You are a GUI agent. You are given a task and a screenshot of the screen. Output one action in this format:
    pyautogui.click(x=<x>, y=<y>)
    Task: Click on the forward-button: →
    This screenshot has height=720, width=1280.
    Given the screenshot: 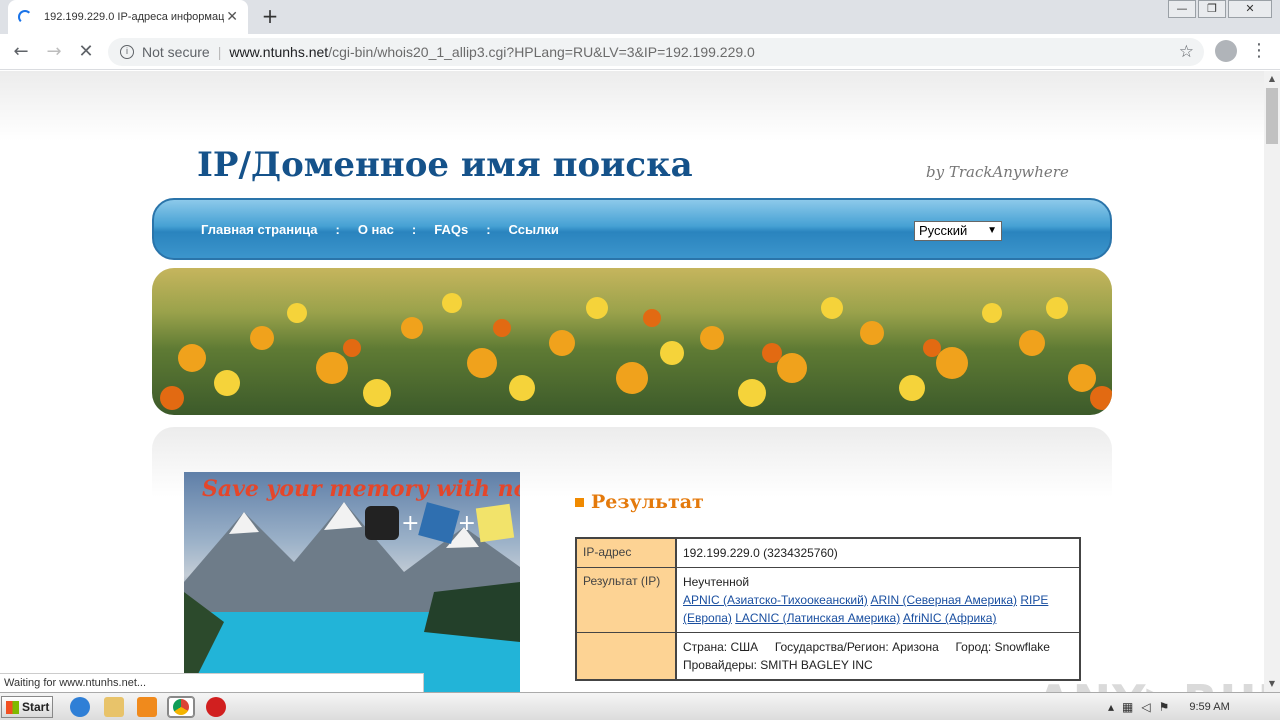 What is the action you would take?
    pyautogui.click(x=54, y=52)
    